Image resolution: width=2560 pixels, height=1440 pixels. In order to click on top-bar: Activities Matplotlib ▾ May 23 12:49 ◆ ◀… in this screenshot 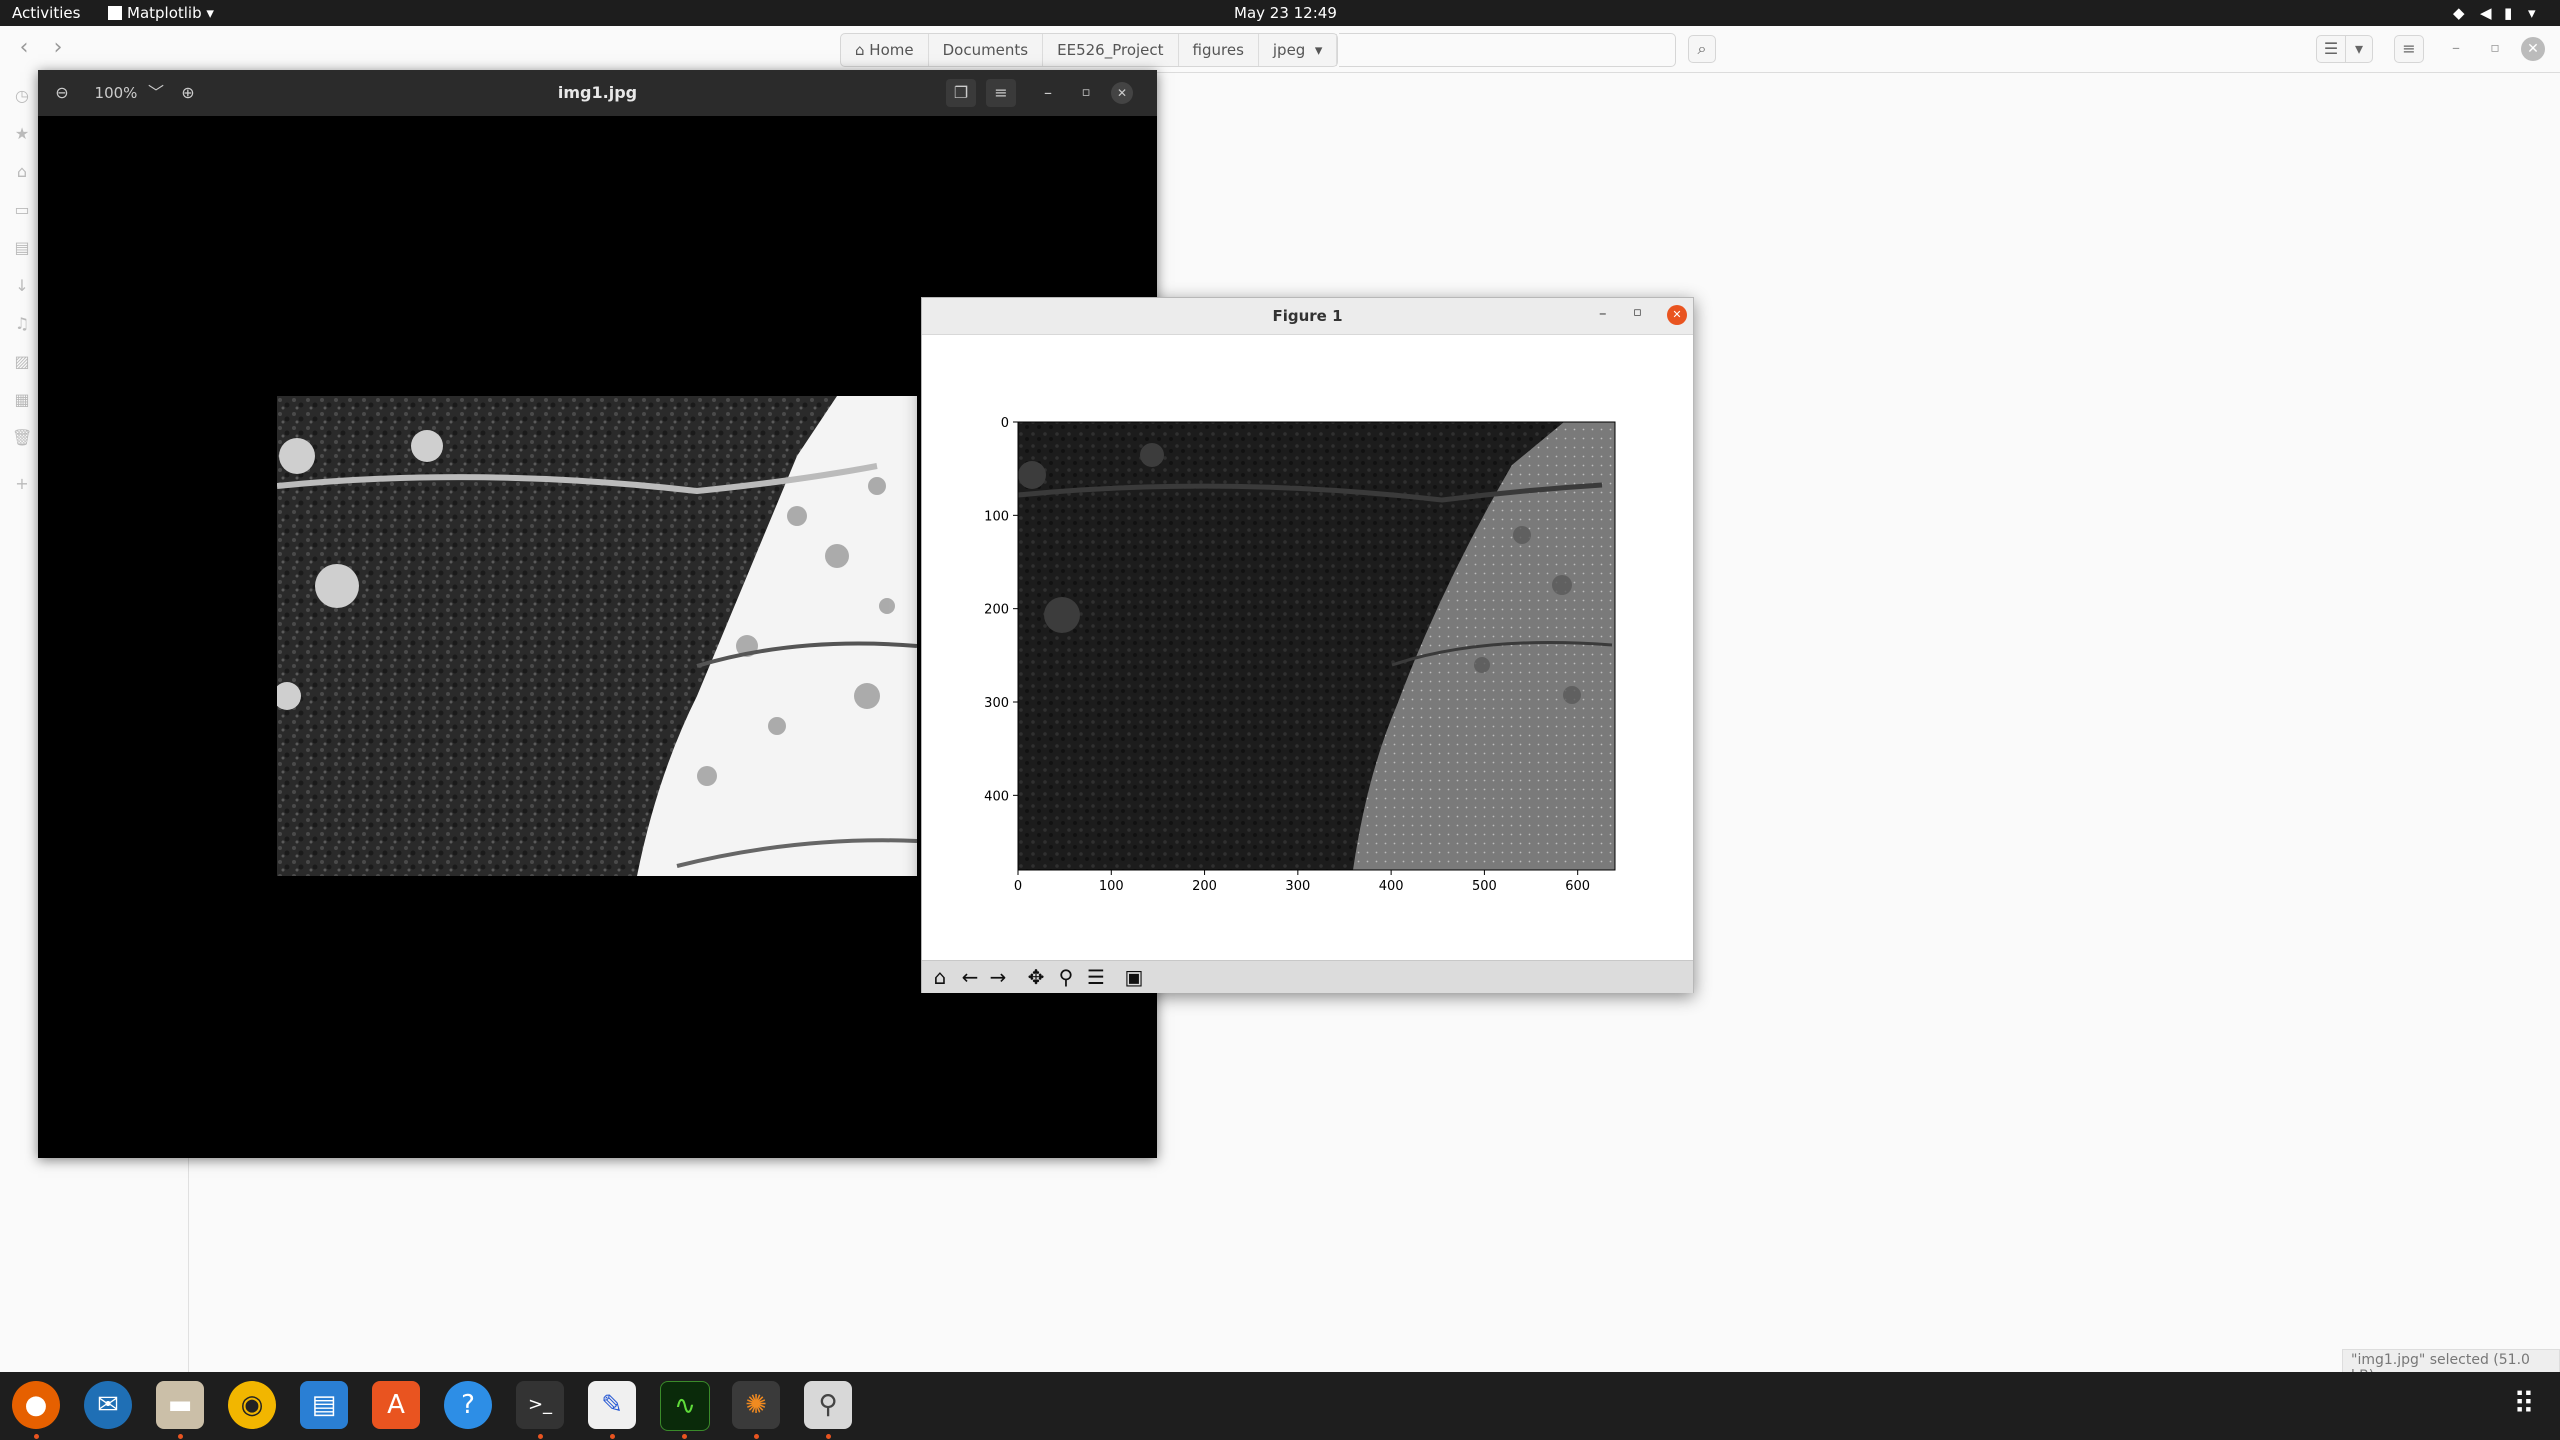, I will do `click(1280, 13)`.